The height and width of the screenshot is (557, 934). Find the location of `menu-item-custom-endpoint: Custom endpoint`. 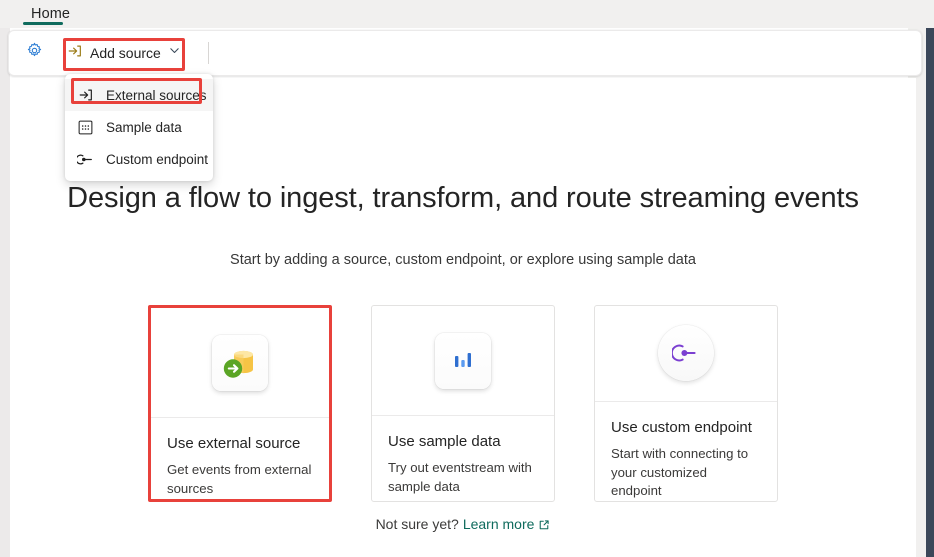

menu-item-custom-endpoint: Custom endpoint is located at coordinates (139, 159).